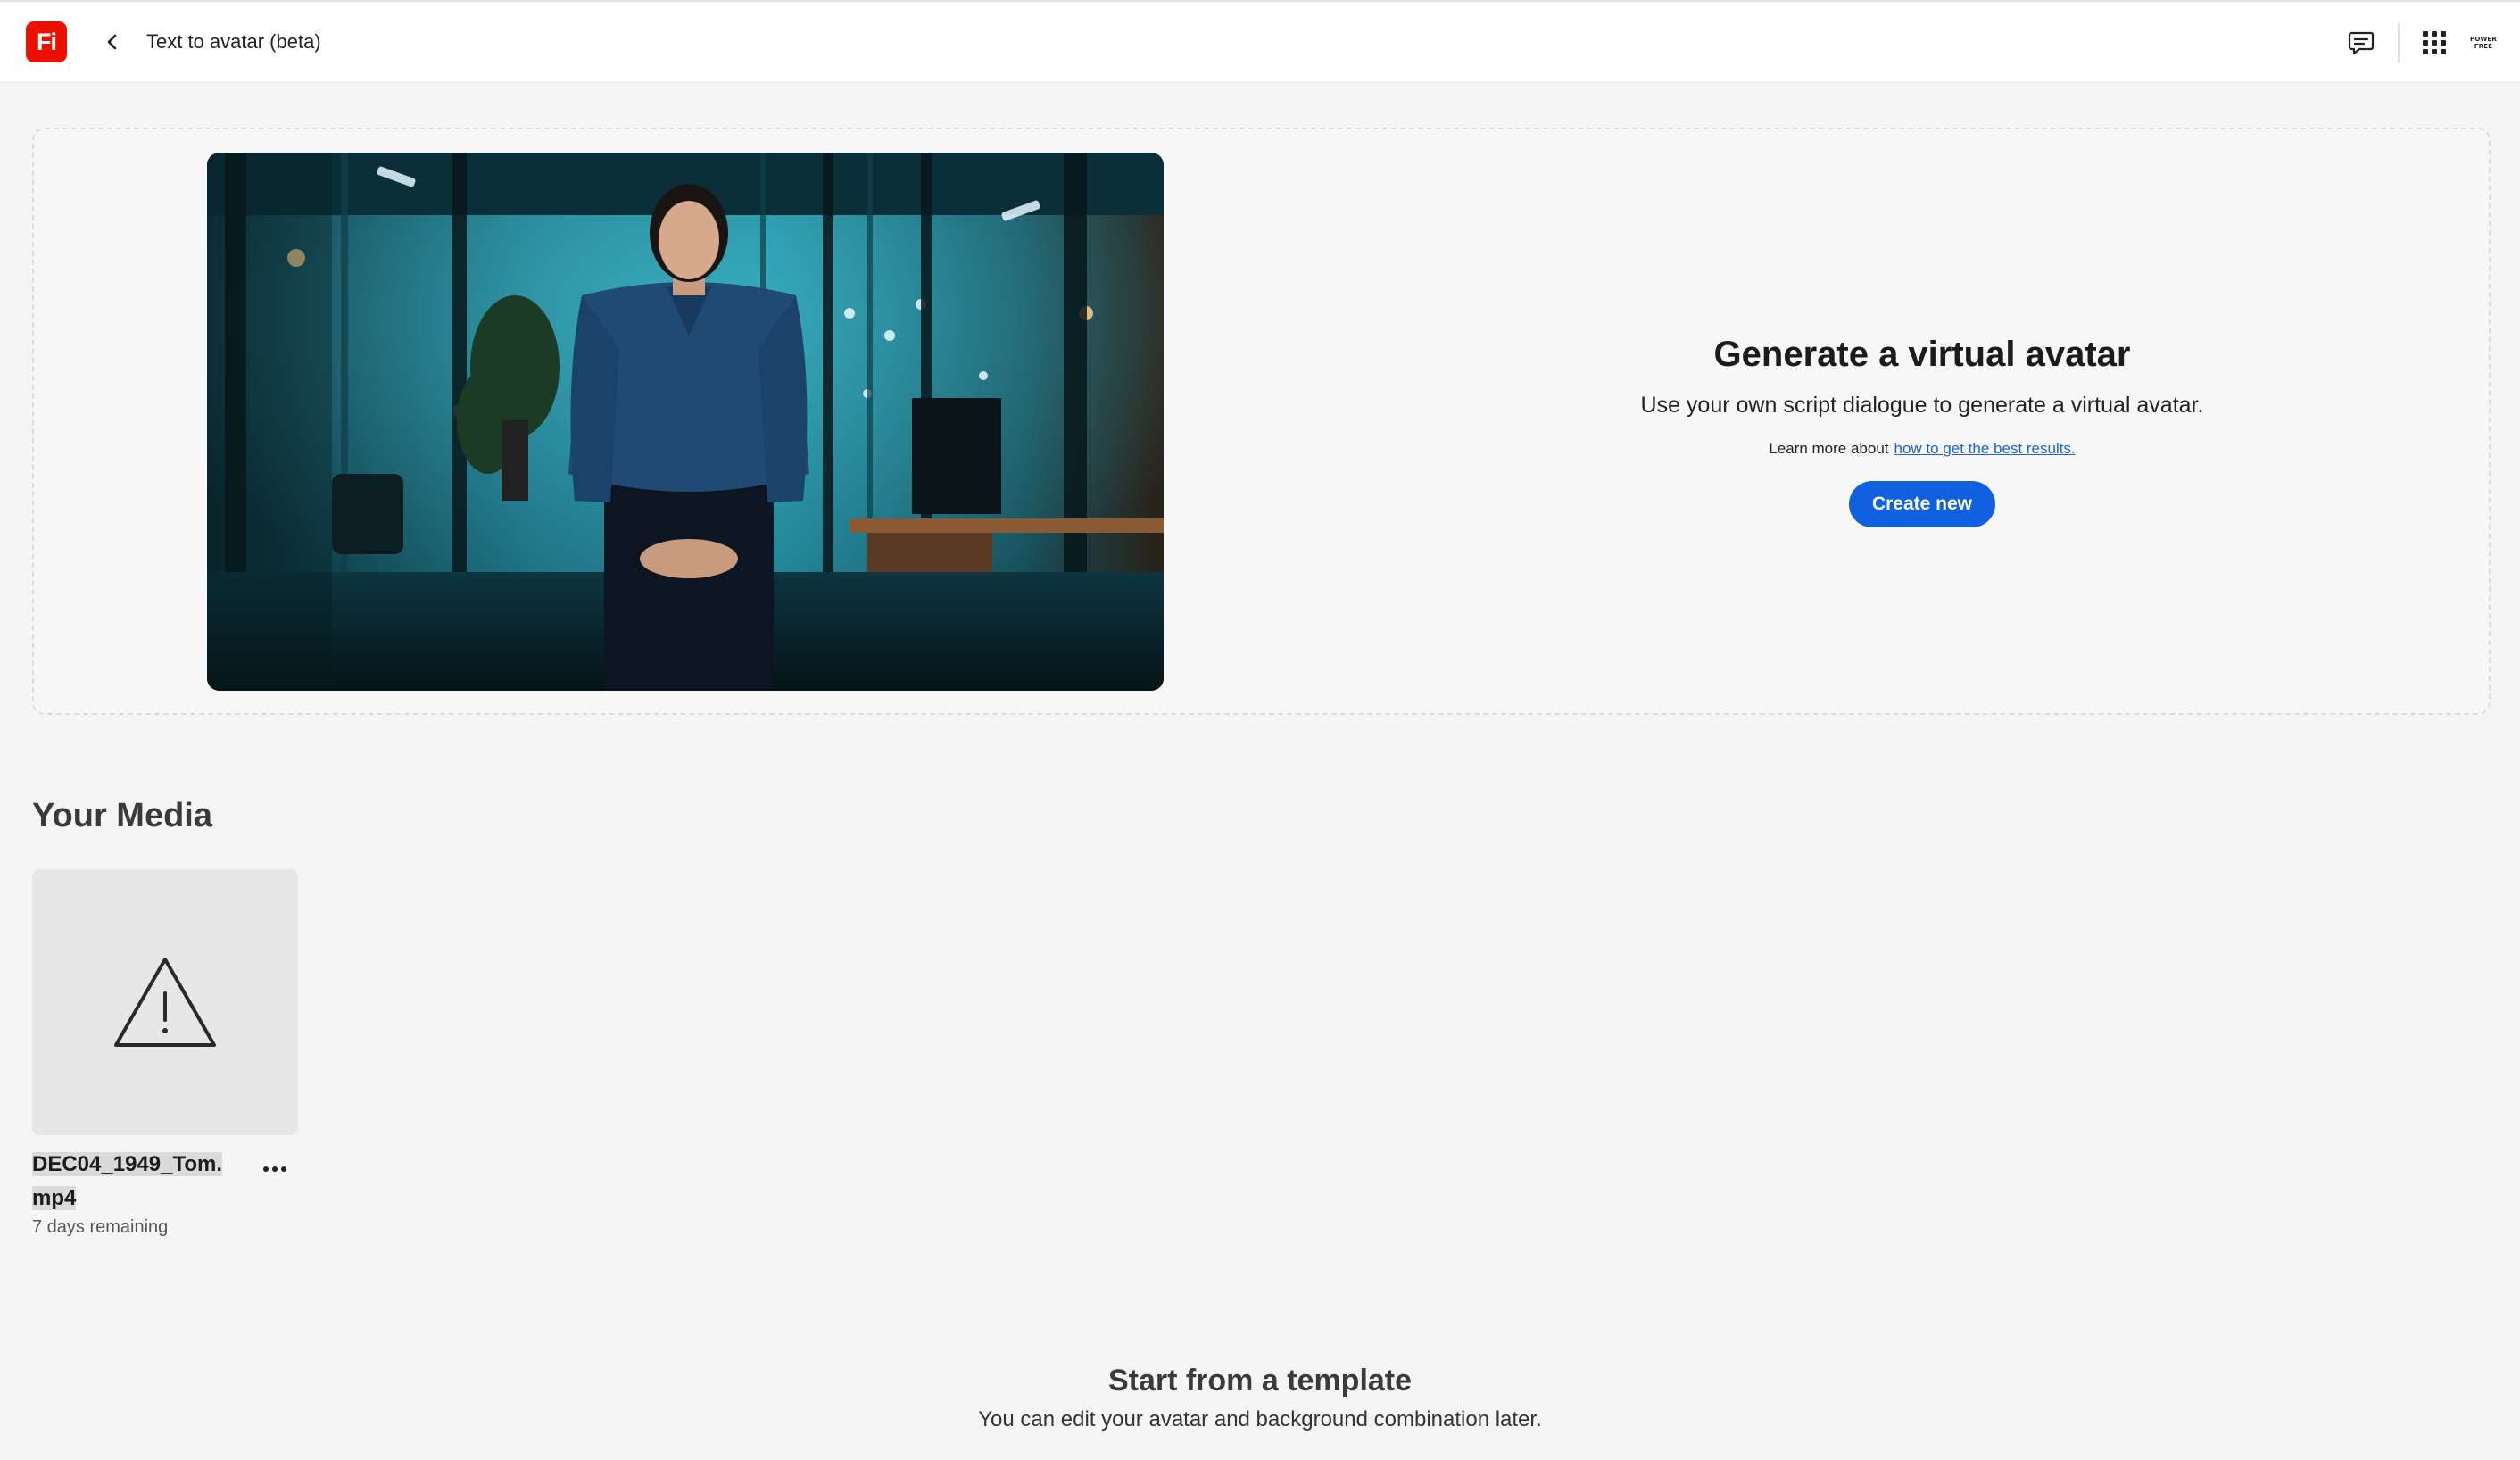 The width and height of the screenshot is (2520, 1460). I want to click on media-more-options-button, so click(274, 1169).